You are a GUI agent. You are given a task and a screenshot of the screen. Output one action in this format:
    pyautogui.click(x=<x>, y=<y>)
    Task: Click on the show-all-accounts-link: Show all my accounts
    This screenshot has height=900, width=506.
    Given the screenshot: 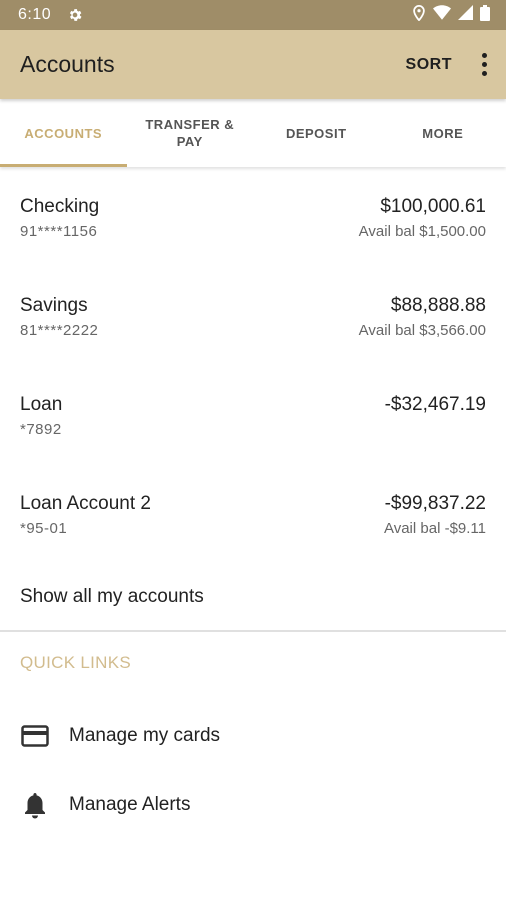 What is the action you would take?
    pyautogui.click(x=112, y=597)
    